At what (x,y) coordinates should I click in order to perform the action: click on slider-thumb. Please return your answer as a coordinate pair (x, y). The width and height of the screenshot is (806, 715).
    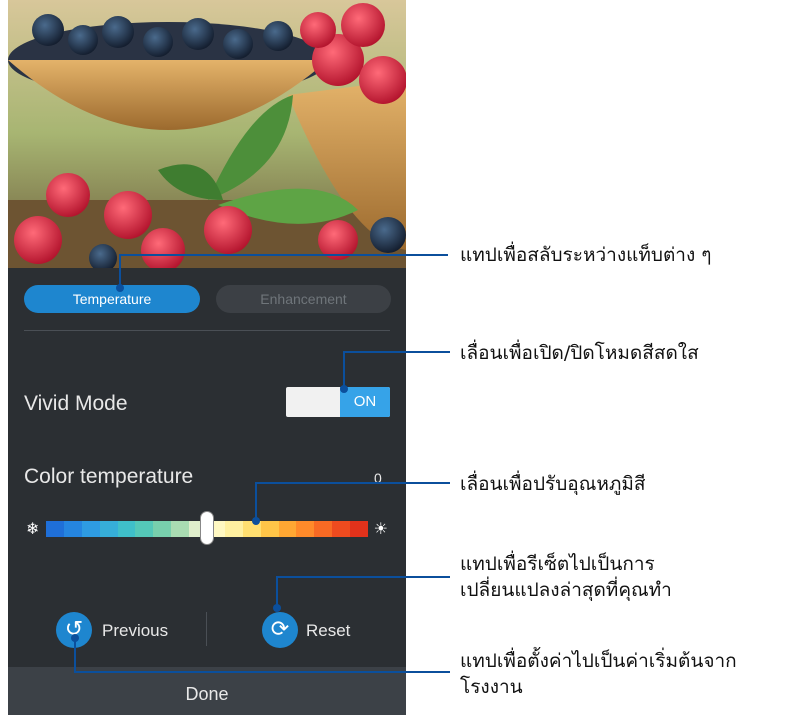
    Looking at the image, I should click on (207, 528).